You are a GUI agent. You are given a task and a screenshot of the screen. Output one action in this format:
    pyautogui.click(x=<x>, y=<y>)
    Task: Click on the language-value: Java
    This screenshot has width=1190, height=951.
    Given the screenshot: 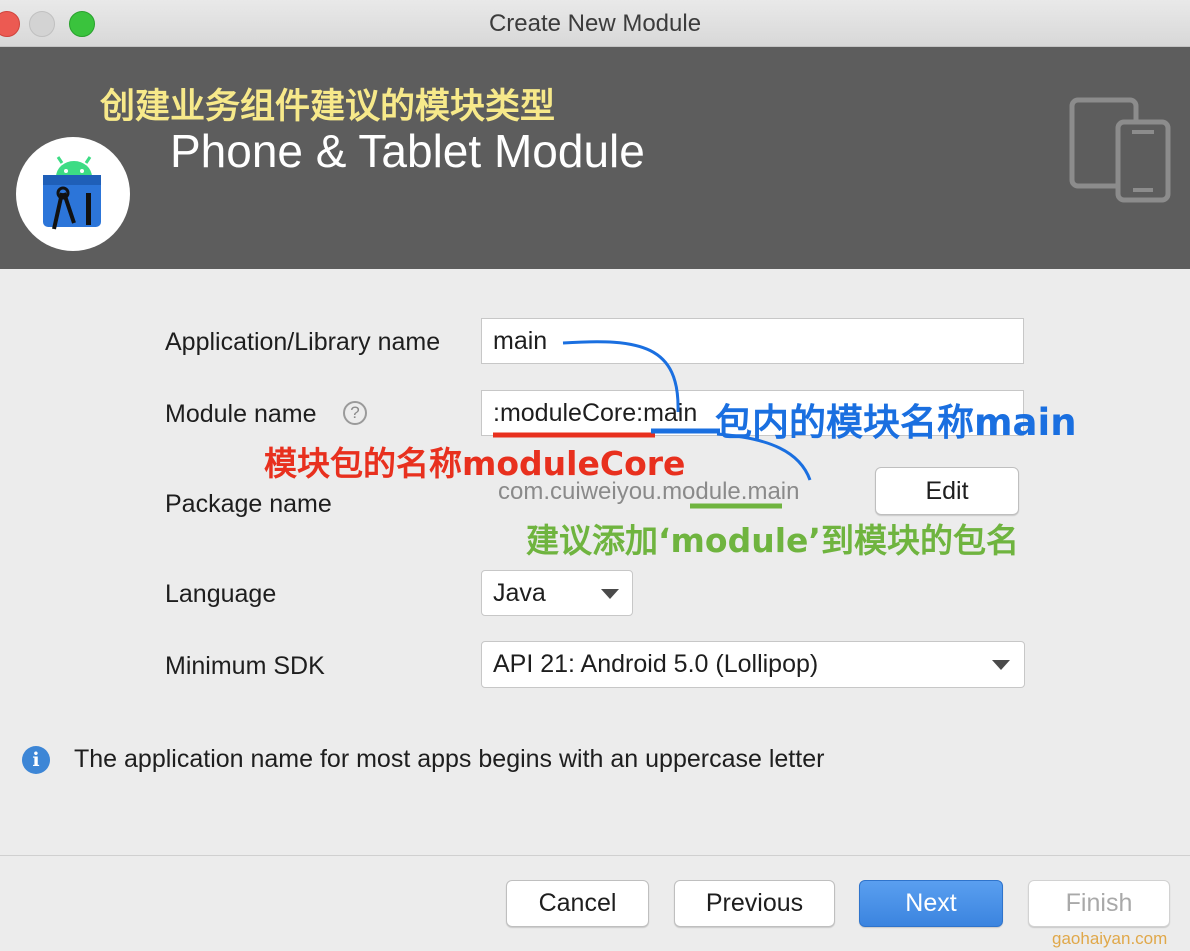 What is the action you would take?
    pyautogui.click(x=519, y=592)
    